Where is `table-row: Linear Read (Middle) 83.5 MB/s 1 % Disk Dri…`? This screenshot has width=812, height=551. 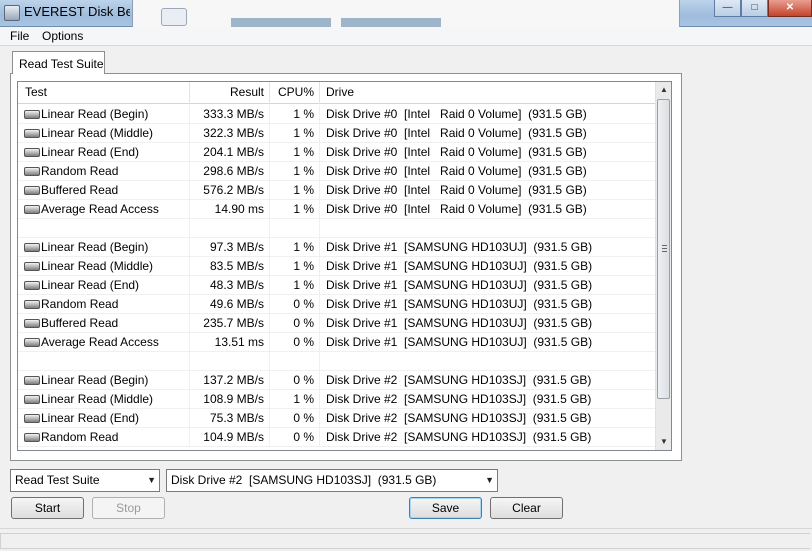
table-row: Linear Read (Middle) 83.5 MB/s 1 % Disk Dri… is located at coordinates (337, 266).